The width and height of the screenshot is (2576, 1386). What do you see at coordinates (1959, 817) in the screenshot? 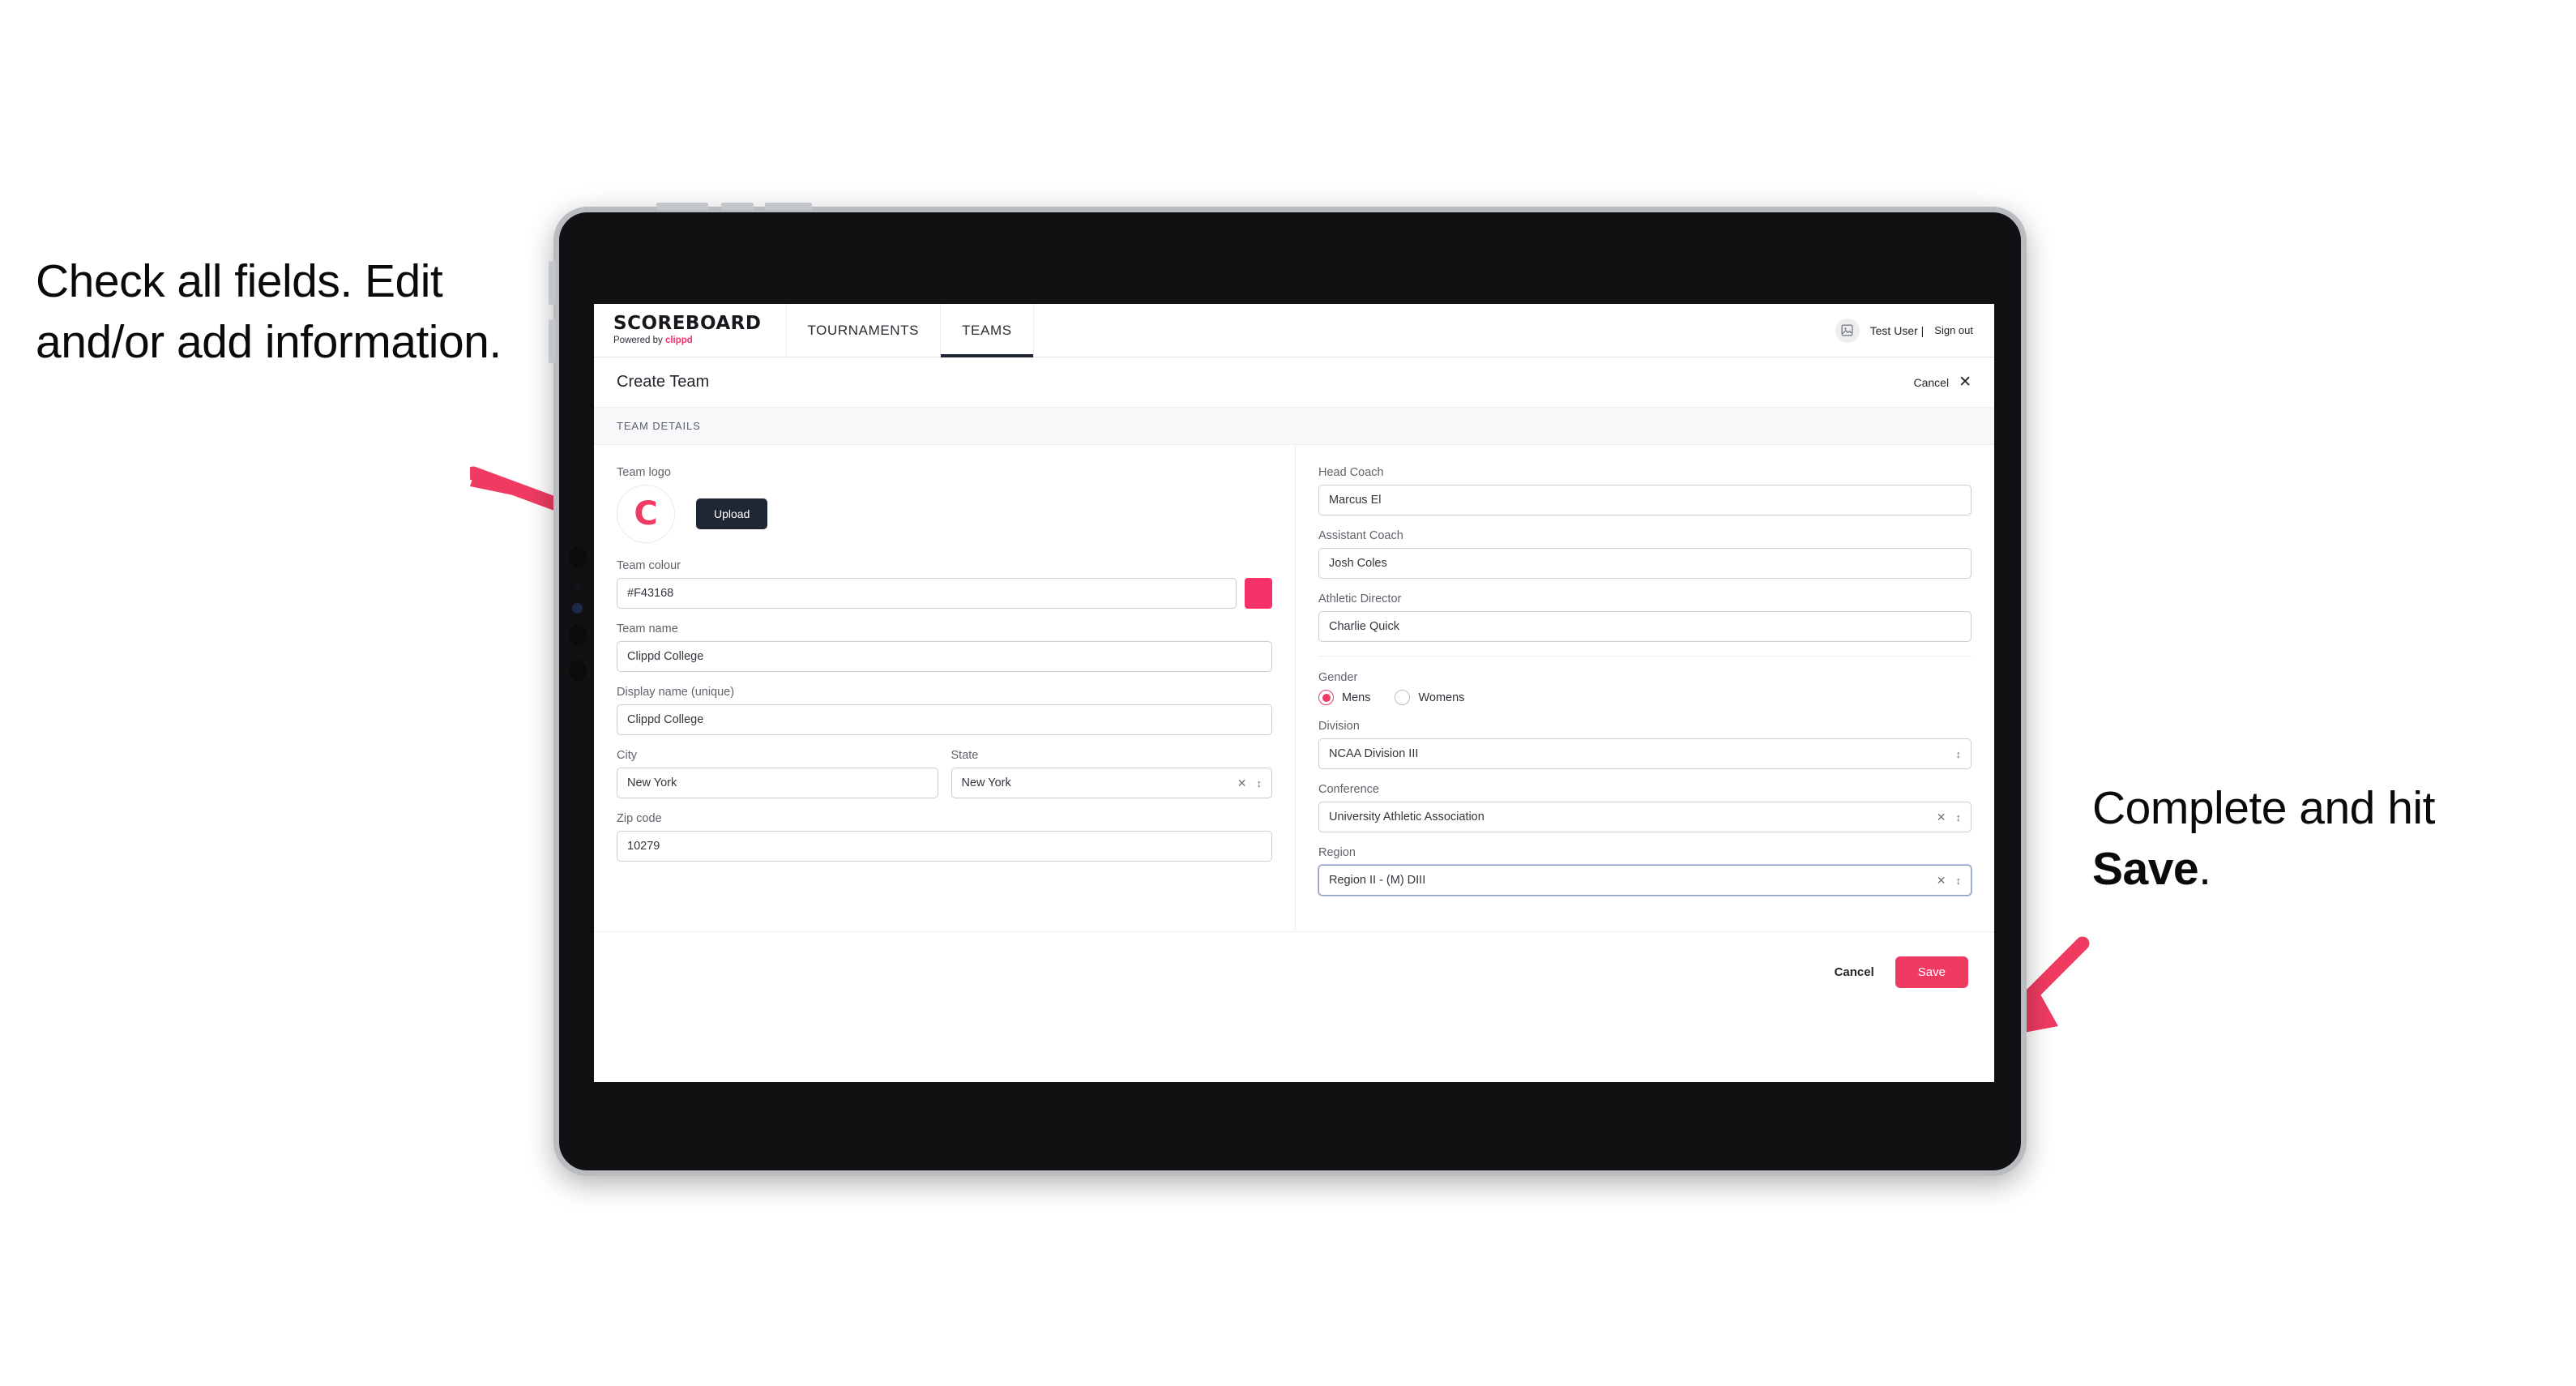
I see `conference-chevron-updown-icon: ↕` at bounding box center [1959, 817].